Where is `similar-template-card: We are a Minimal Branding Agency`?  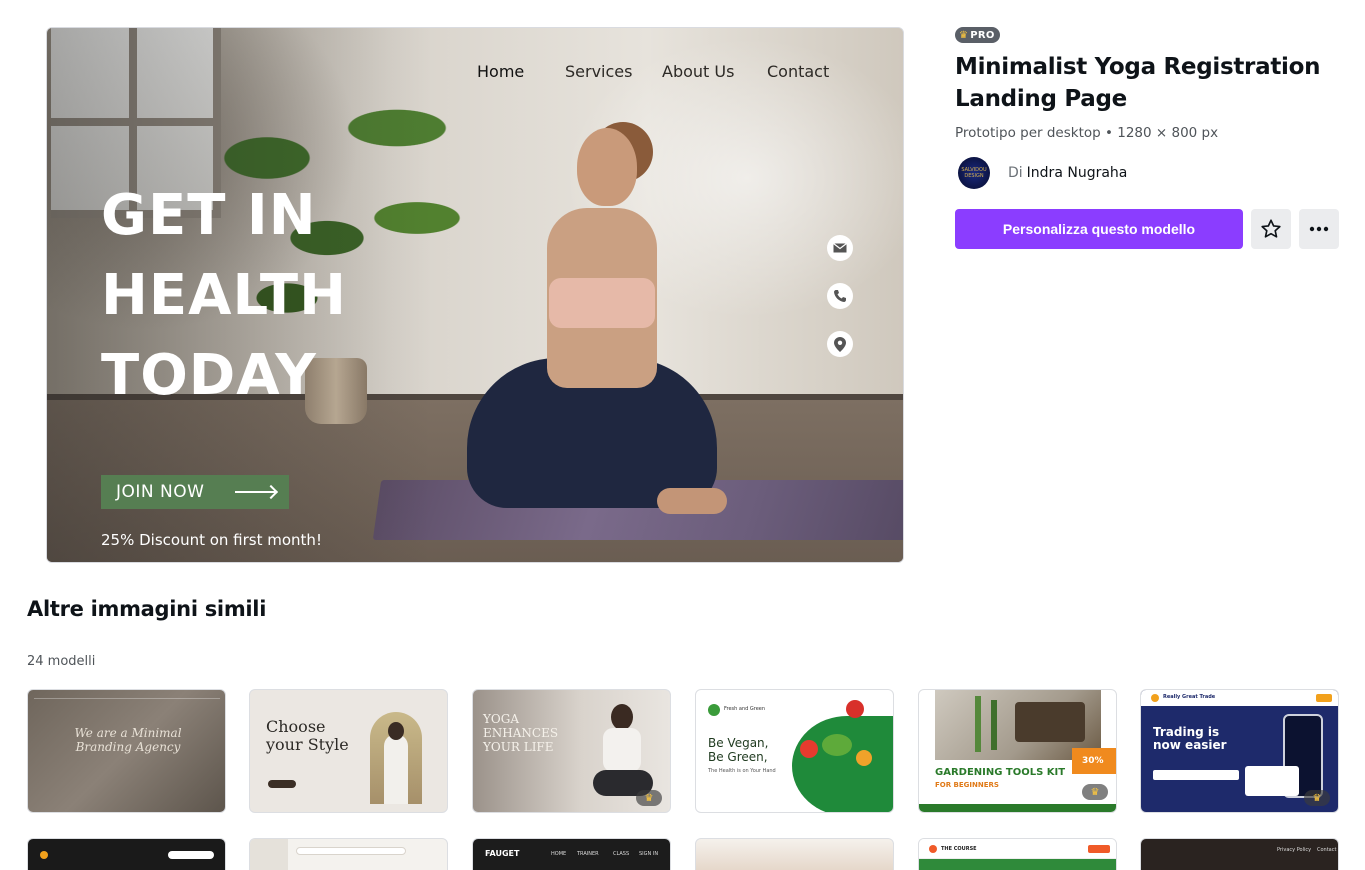 similar-template-card: We are a Minimal Branding Agency is located at coordinates (126, 751).